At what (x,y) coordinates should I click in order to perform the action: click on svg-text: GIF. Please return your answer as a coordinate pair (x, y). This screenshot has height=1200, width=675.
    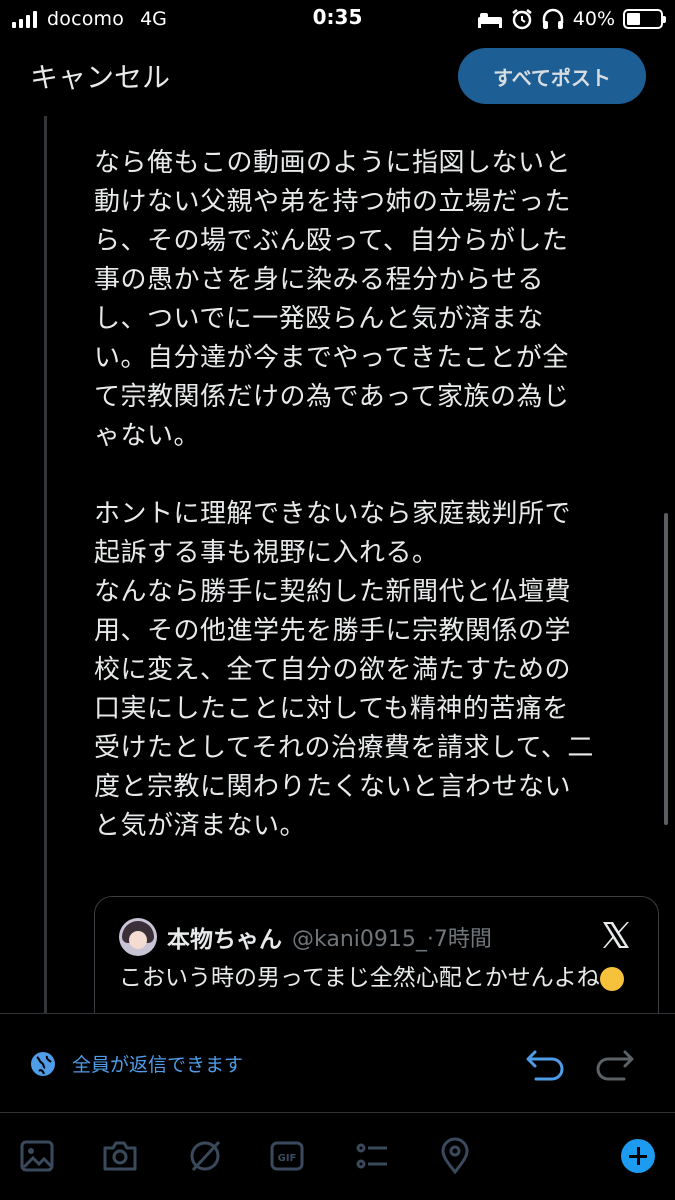
    Looking at the image, I should click on (287, 1158).